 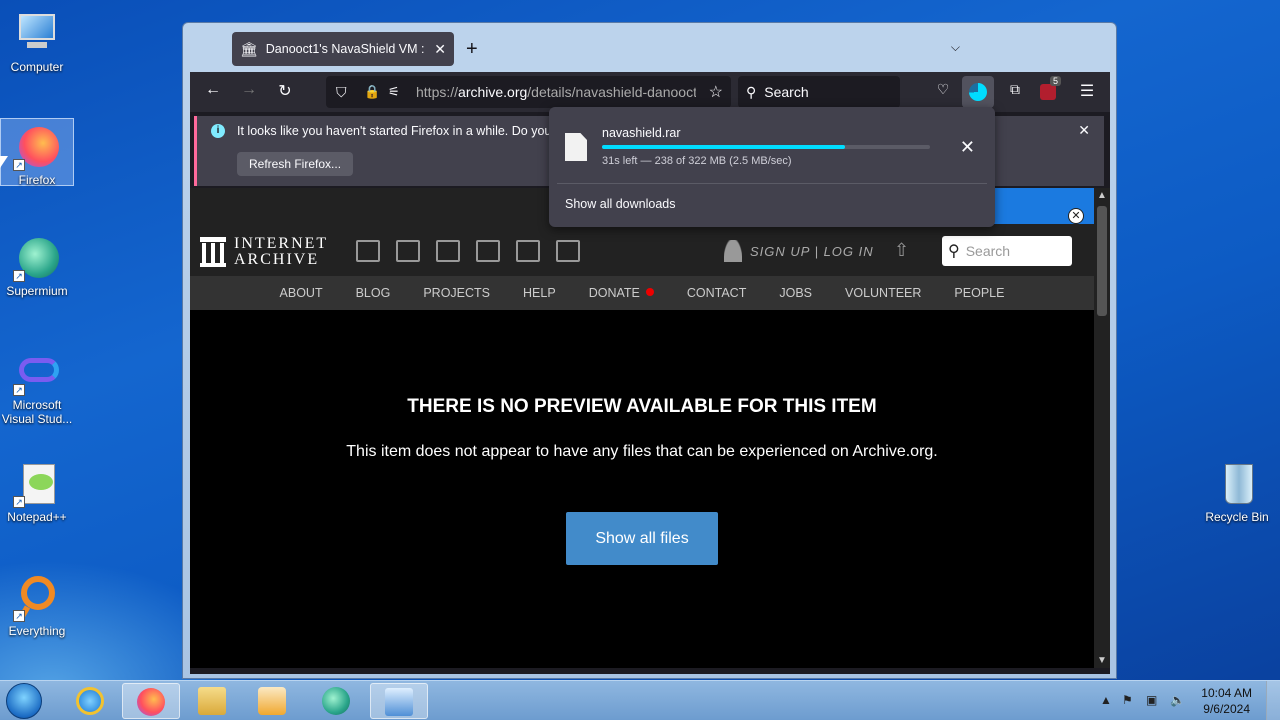 I want to click on reload-button: ↻, so click(x=285, y=91).